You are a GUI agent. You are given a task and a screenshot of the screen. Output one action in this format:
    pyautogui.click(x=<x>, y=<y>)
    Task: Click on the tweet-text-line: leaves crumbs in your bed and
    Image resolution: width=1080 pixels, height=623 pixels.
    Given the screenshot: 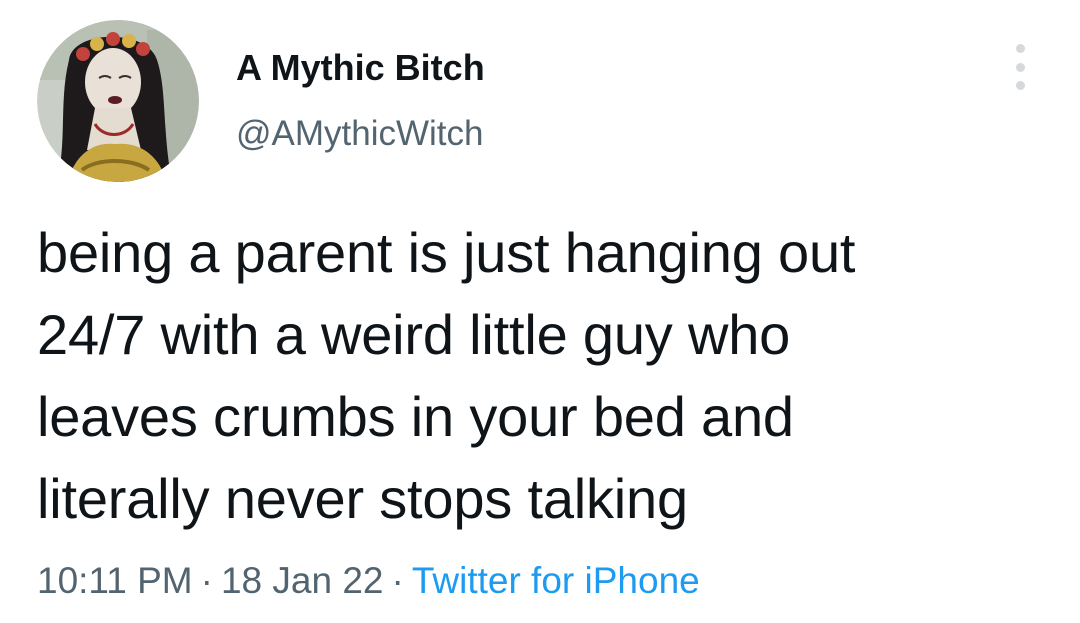 What is the action you would take?
    pyautogui.click(x=415, y=416)
    